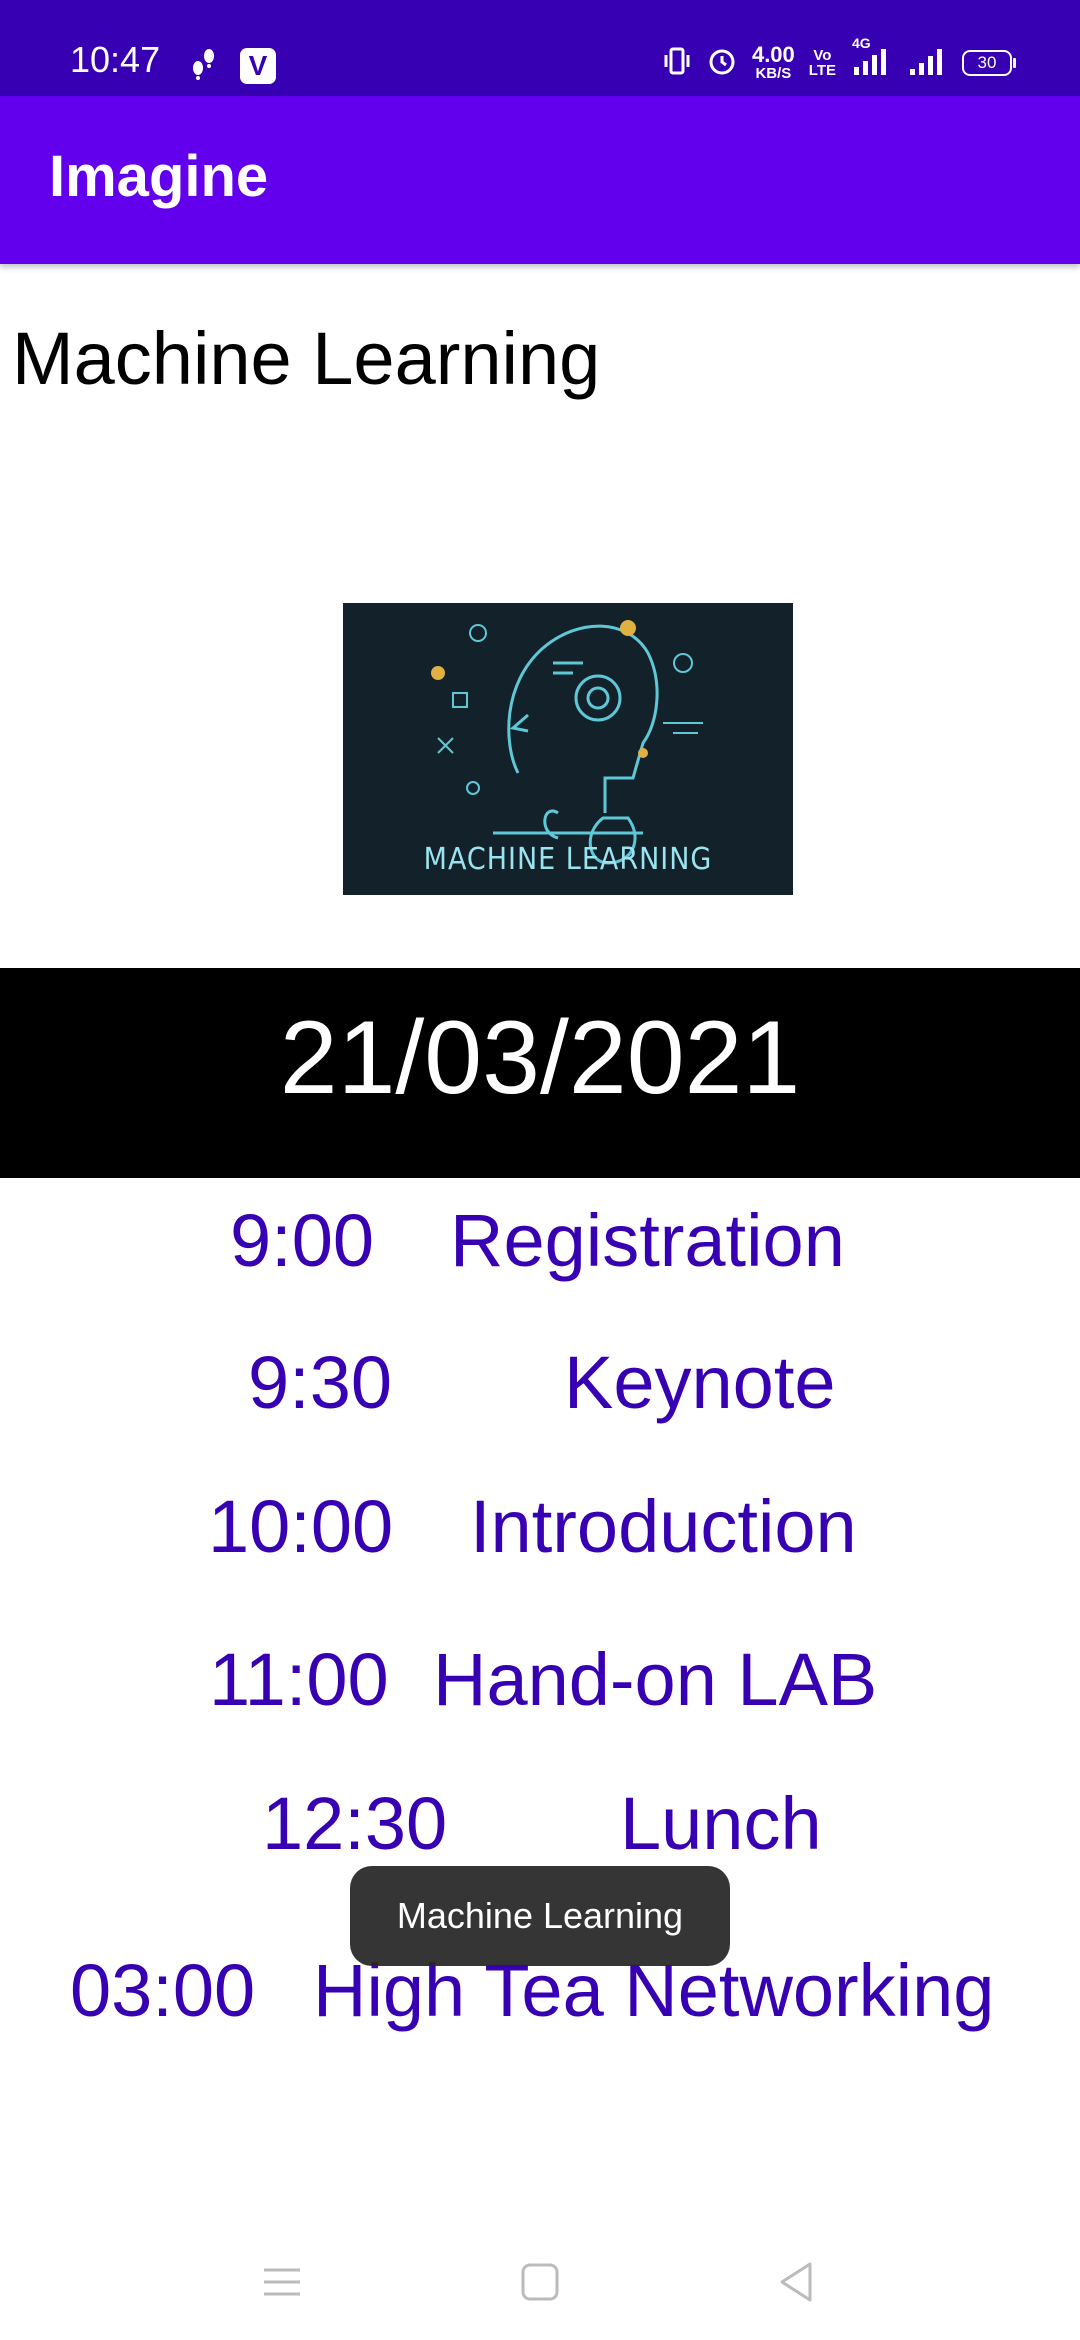  What do you see at coordinates (540, 1058) in the screenshot?
I see `event-date: 21/03/2021` at bounding box center [540, 1058].